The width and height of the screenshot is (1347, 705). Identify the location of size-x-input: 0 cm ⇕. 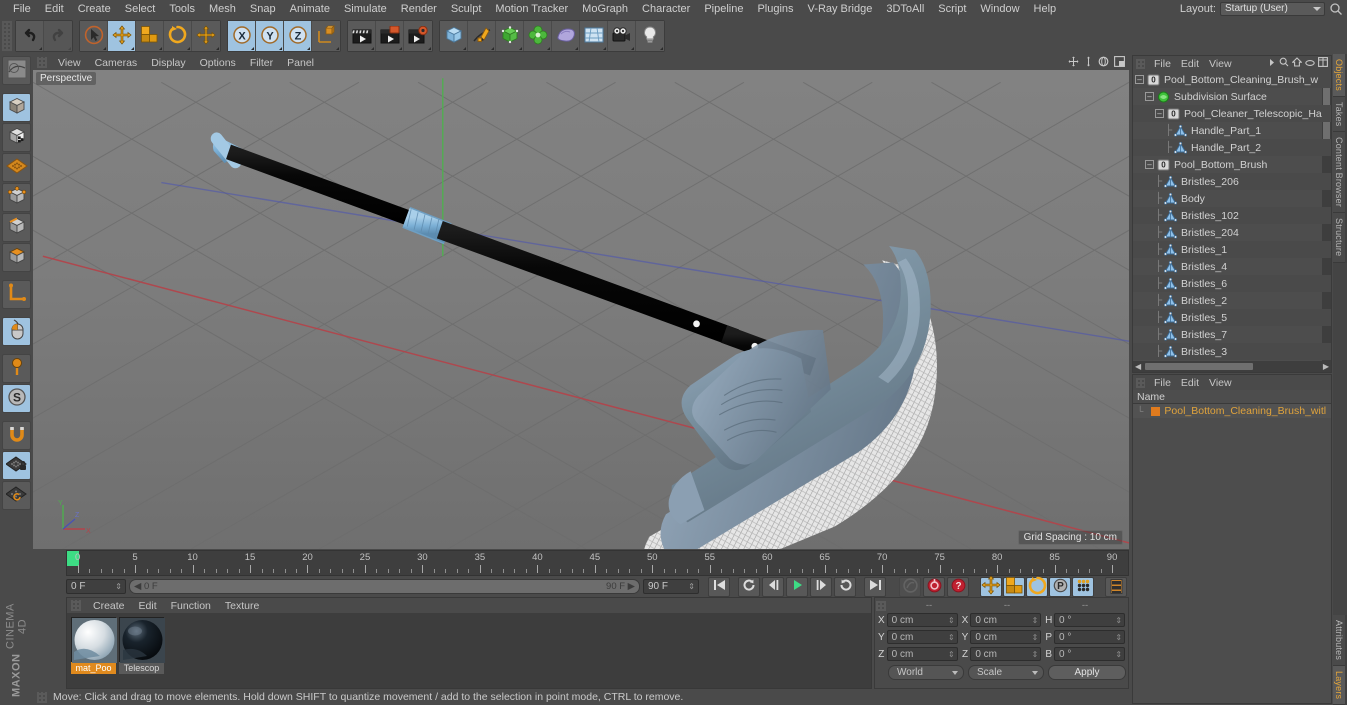
(1006, 620).